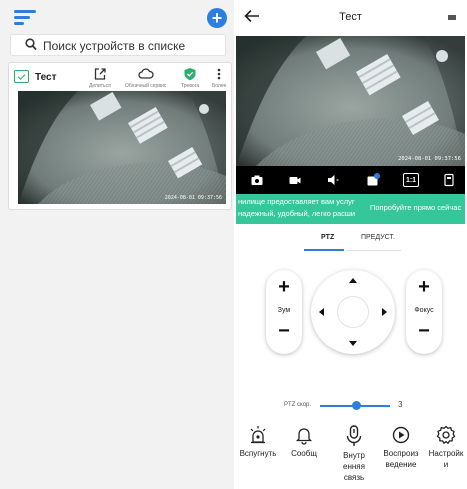 The width and height of the screenshot is (467, 489). What do you see at coordinates (411, 180) in the screenshot?
I see `ratio-button: 1:1` at bounding box center [411, 180].